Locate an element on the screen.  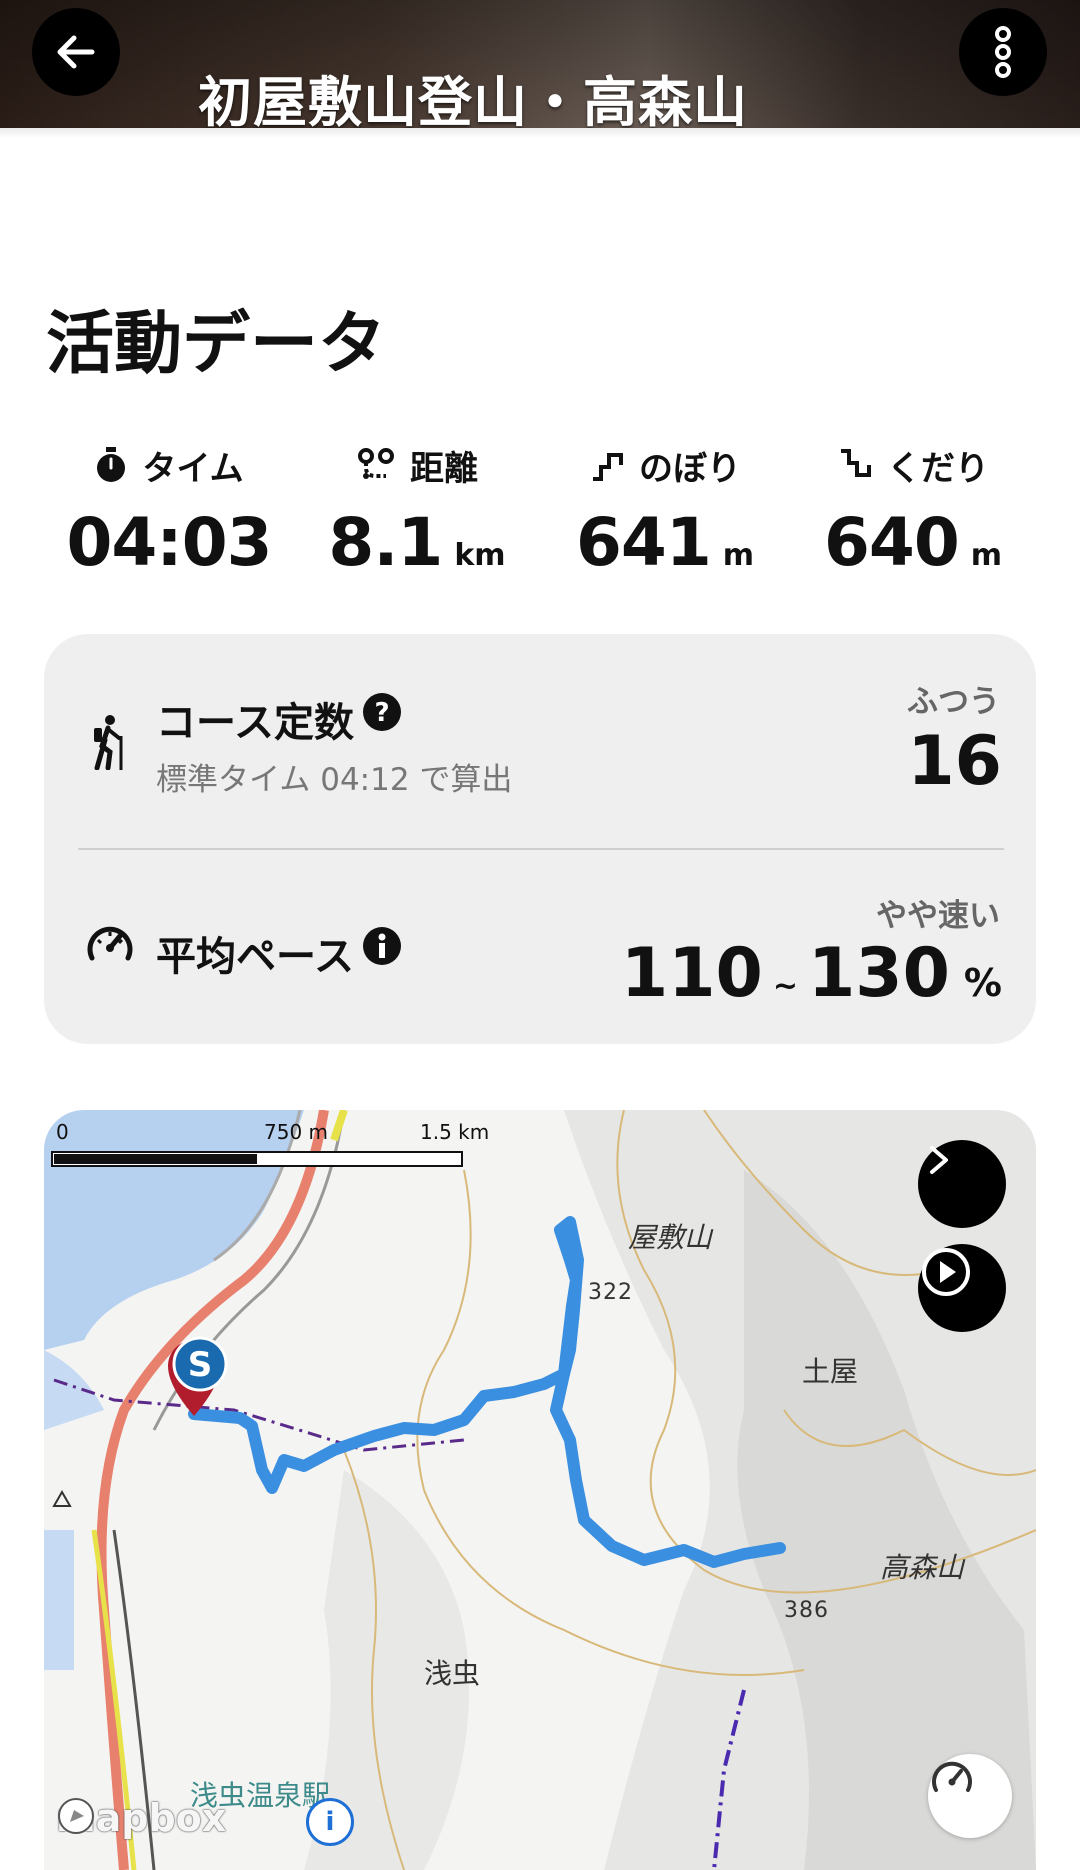
course-label: コース定数 is located at coordinates (255, 723).